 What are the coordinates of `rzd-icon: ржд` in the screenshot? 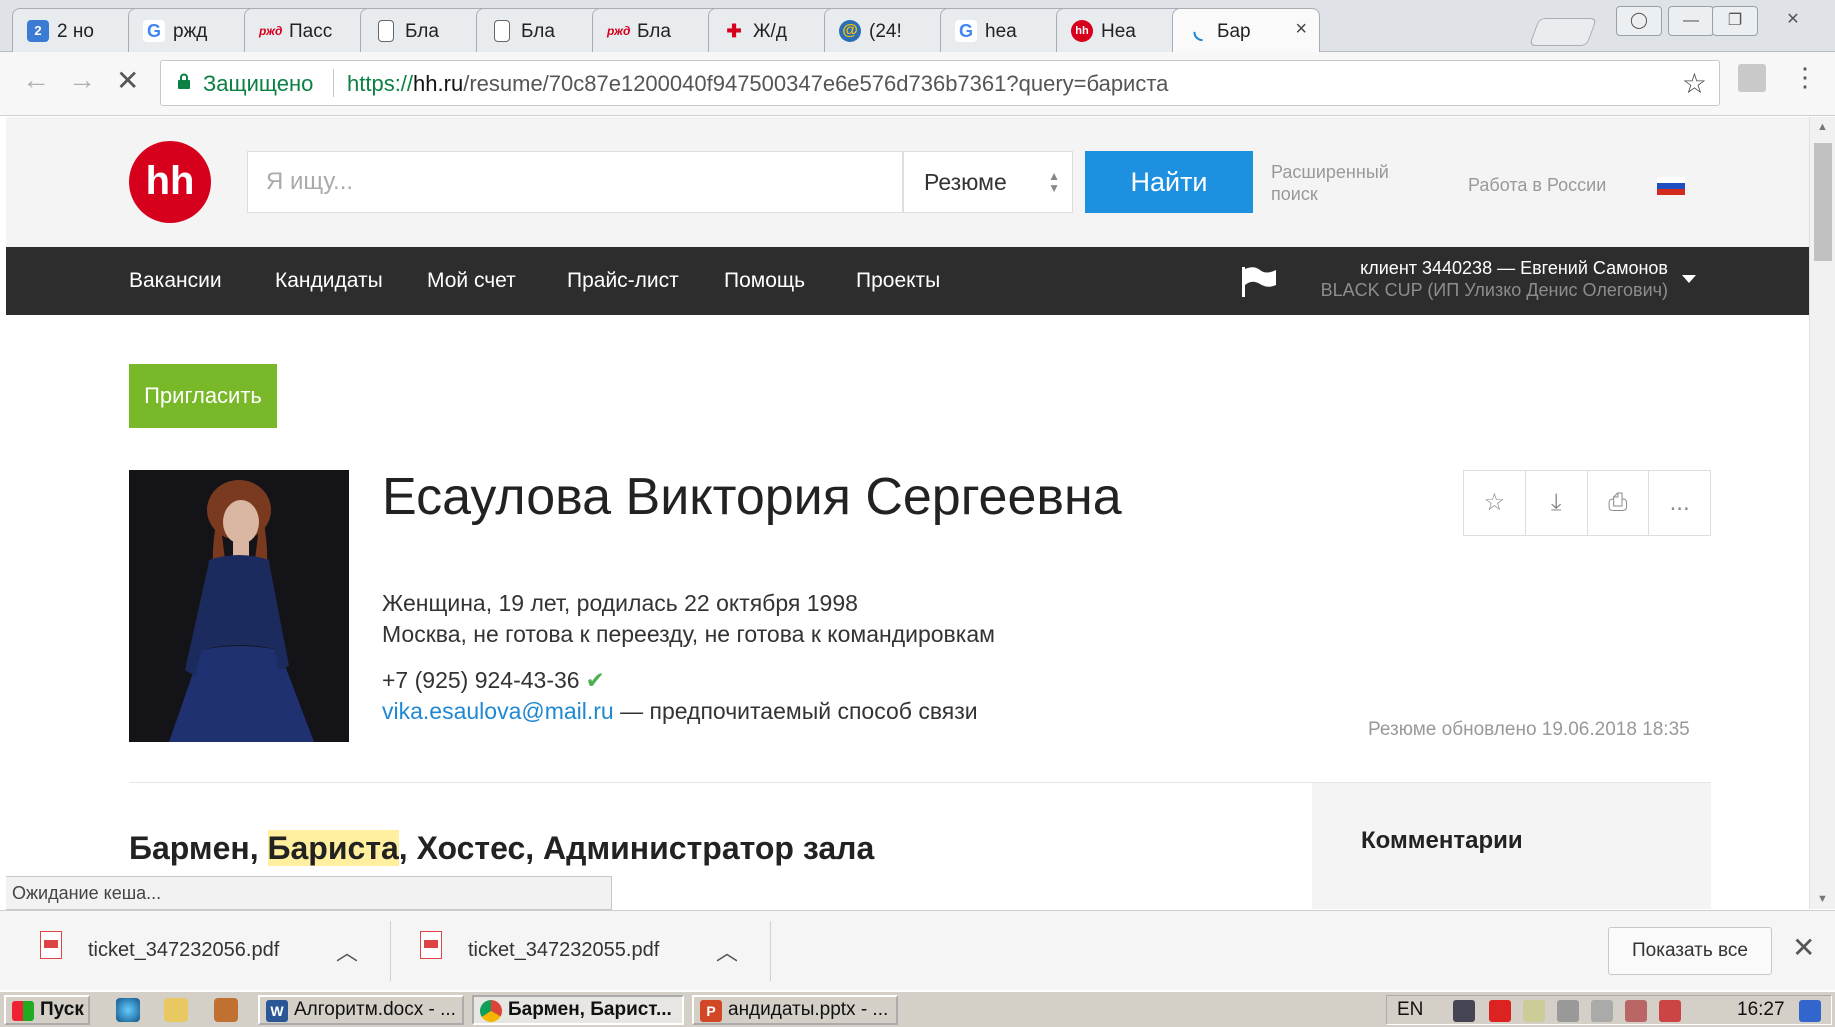 It's located at (271, 31).